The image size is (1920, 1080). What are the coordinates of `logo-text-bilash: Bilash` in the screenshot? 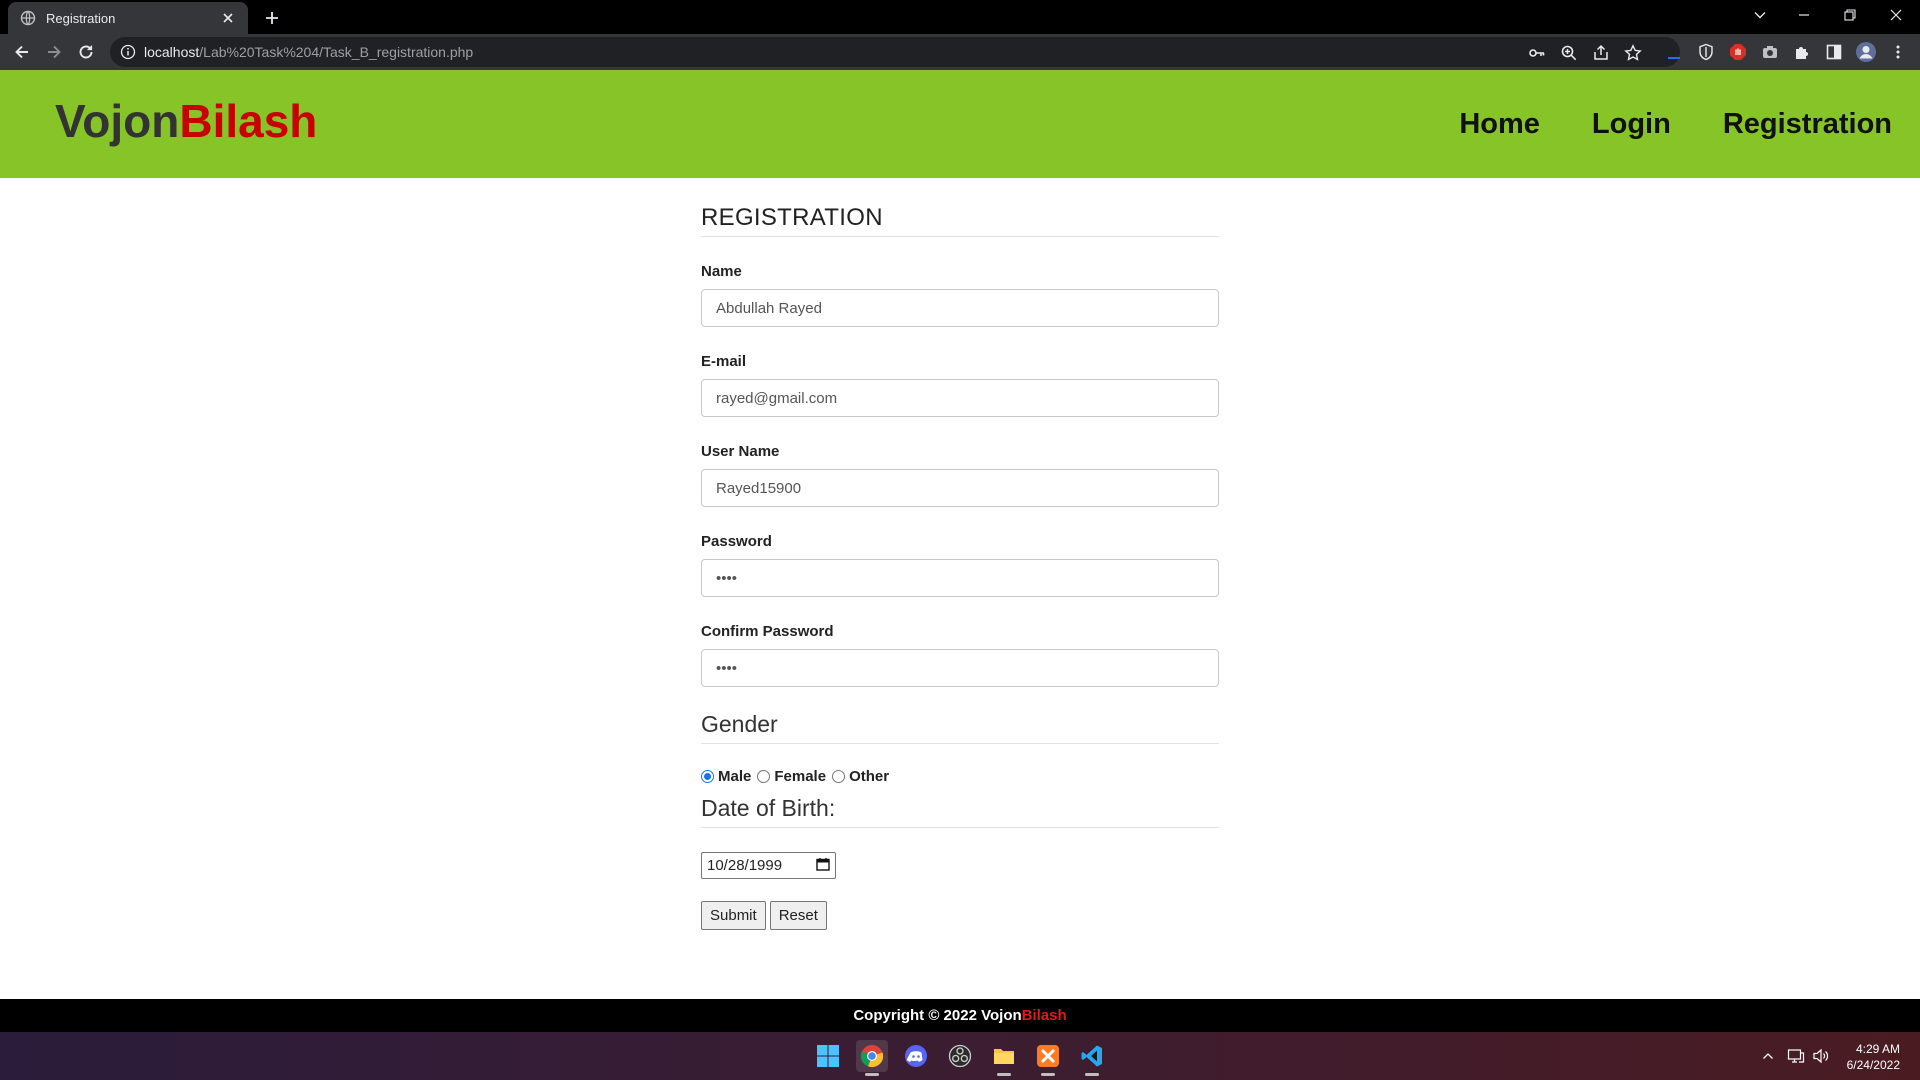 It's located at (248, 121).